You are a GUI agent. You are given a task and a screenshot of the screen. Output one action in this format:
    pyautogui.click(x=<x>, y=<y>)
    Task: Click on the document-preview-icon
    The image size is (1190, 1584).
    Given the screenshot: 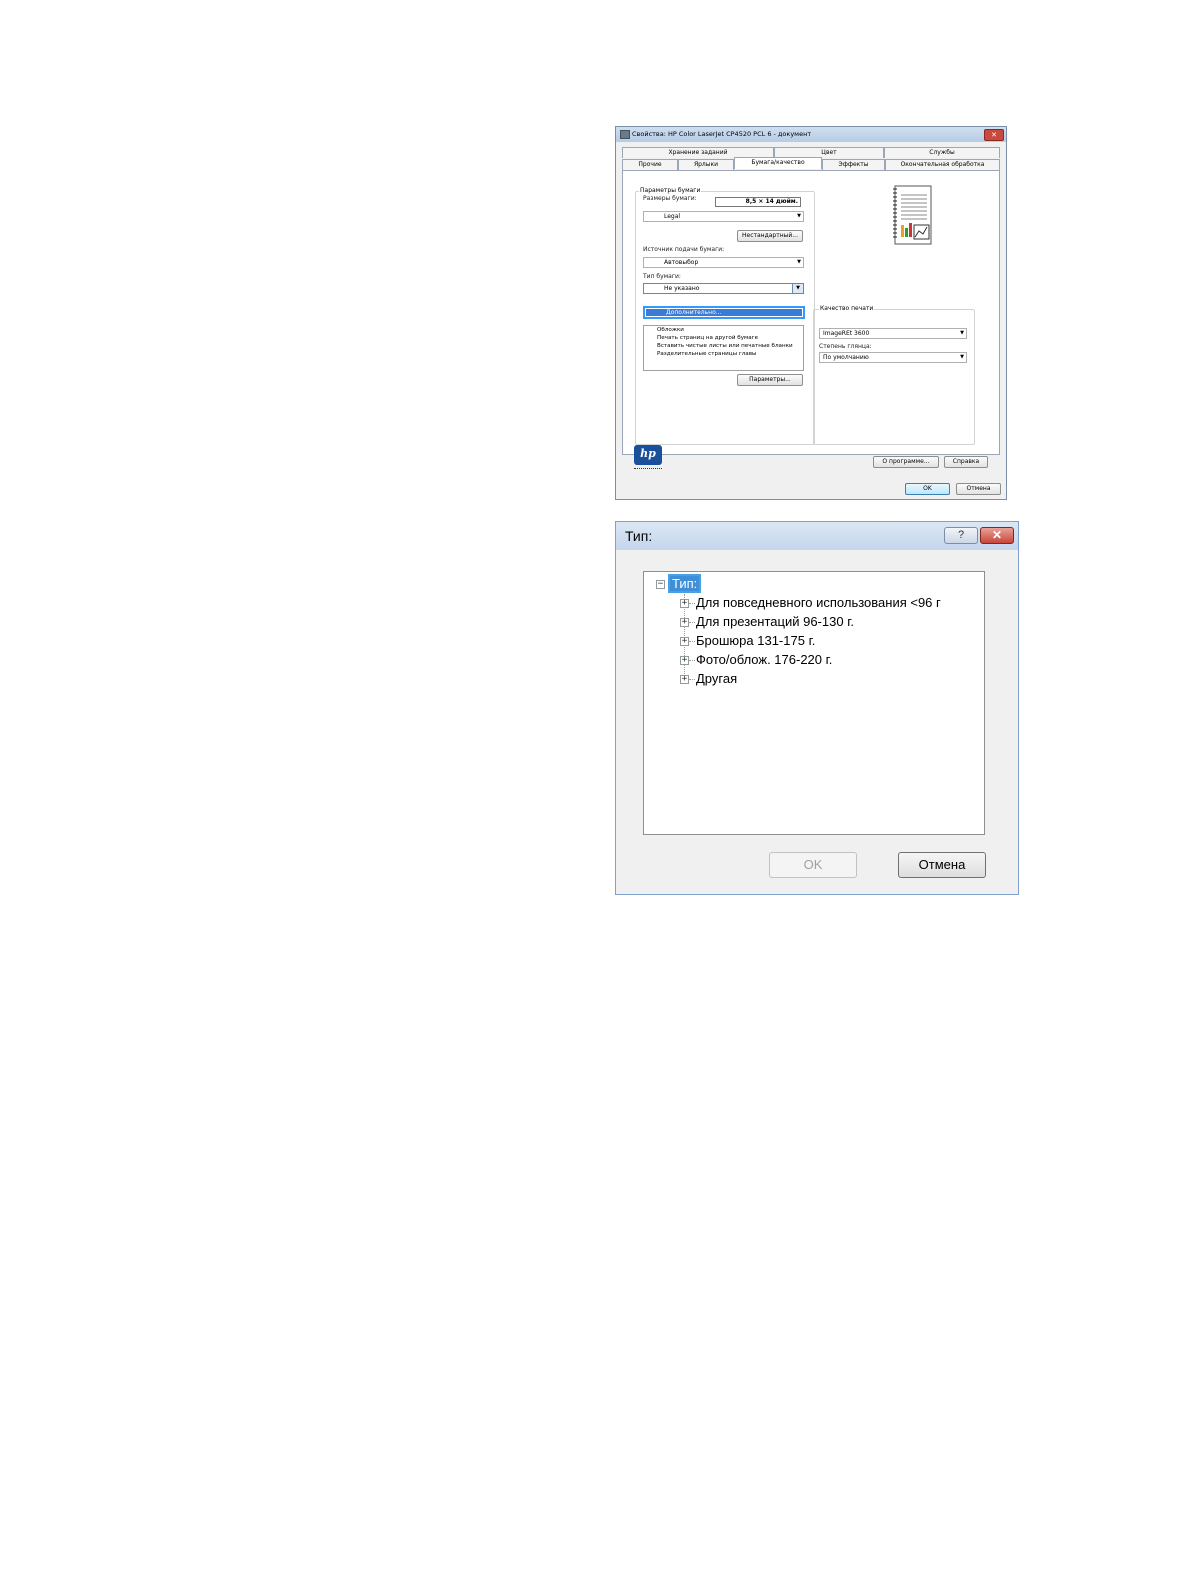 What is the action you would take?
    pyautogui.click(x=912, y=215)
    